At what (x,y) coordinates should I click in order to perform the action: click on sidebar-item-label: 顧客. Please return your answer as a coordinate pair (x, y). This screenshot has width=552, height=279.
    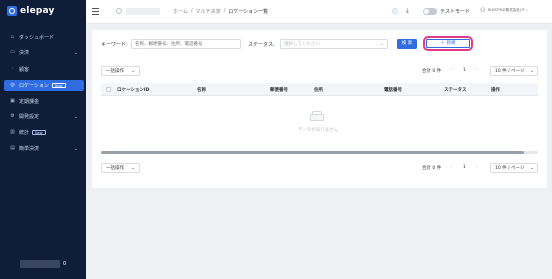
    Looking at the image, I should click on (24, 70).